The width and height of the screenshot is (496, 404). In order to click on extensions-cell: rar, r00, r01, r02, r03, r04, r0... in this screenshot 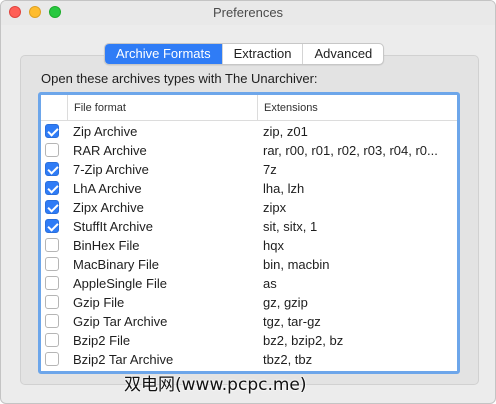, I will do `click(350, 150)`.